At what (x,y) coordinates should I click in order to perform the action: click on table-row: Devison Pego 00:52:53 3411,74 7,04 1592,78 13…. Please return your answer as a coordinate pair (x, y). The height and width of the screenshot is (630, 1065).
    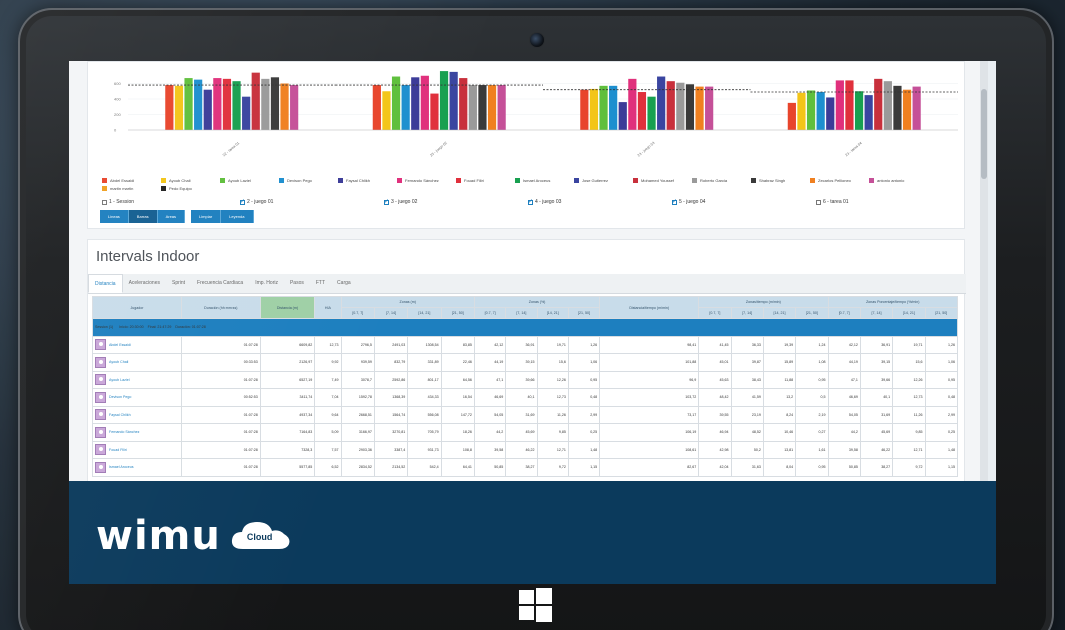
    Looking at the image, I should click on (525, 397).